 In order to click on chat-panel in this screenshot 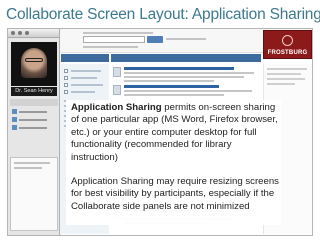, I will do `click(34, 194)`.